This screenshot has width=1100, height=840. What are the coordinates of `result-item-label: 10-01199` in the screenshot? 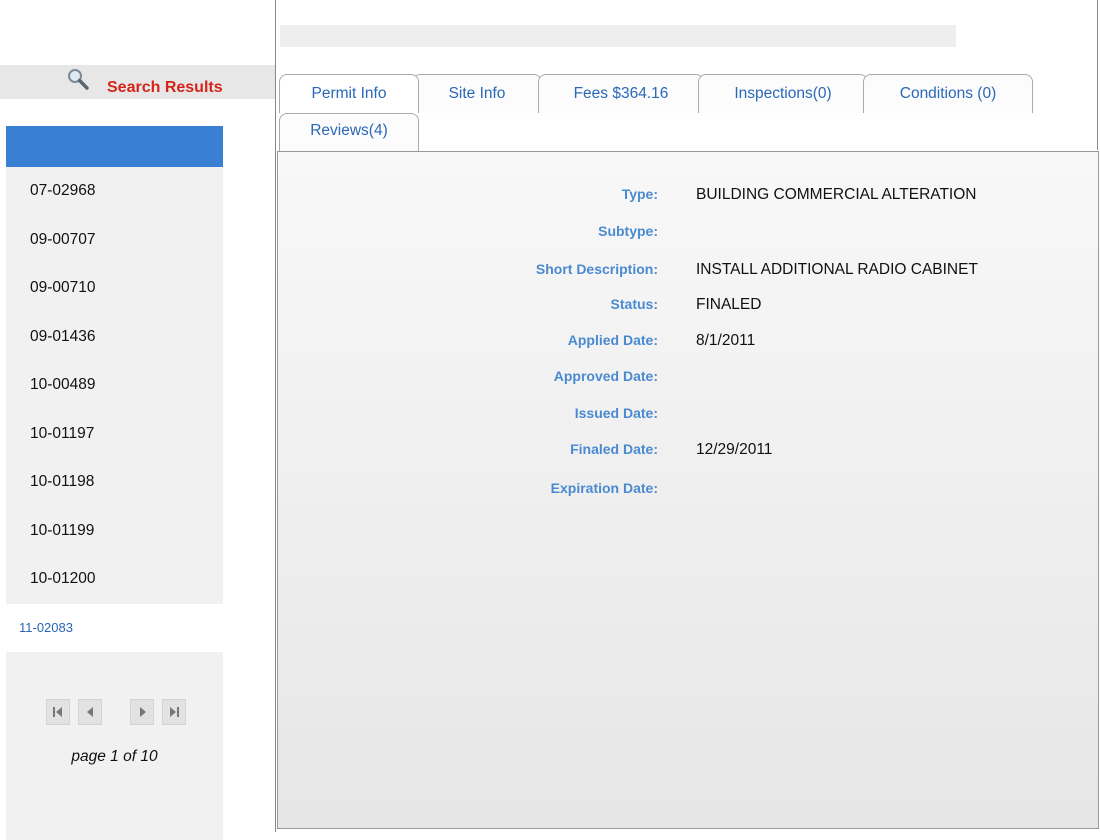 It's located at (62, 530).